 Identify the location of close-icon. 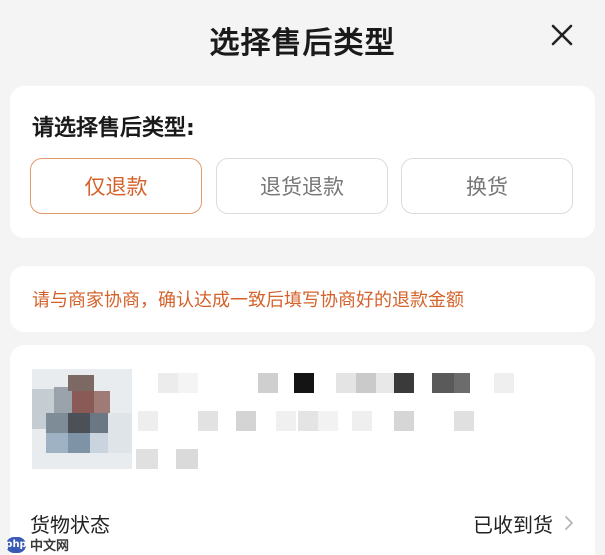
(562, 35).